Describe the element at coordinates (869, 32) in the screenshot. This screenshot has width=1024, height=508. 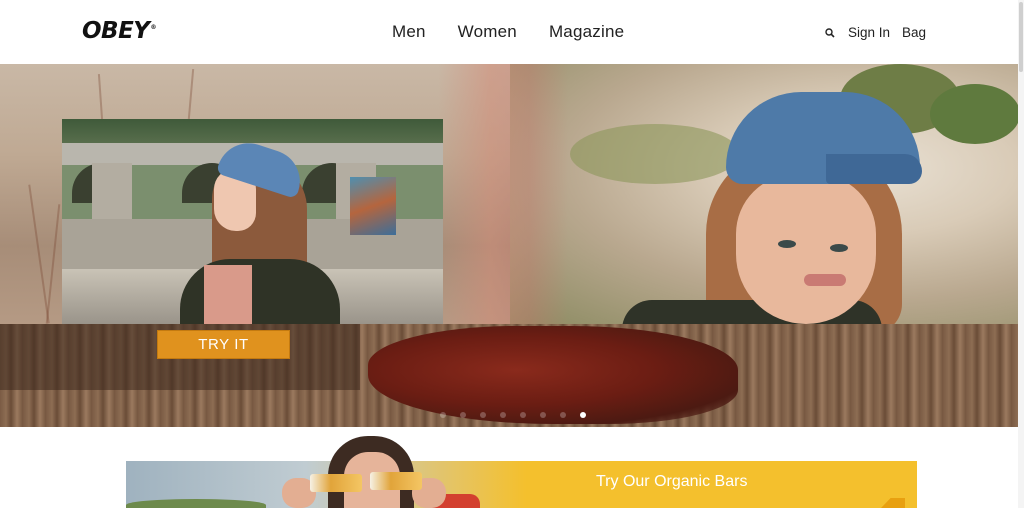
I see `sign-in-link: Sign In` at that location.